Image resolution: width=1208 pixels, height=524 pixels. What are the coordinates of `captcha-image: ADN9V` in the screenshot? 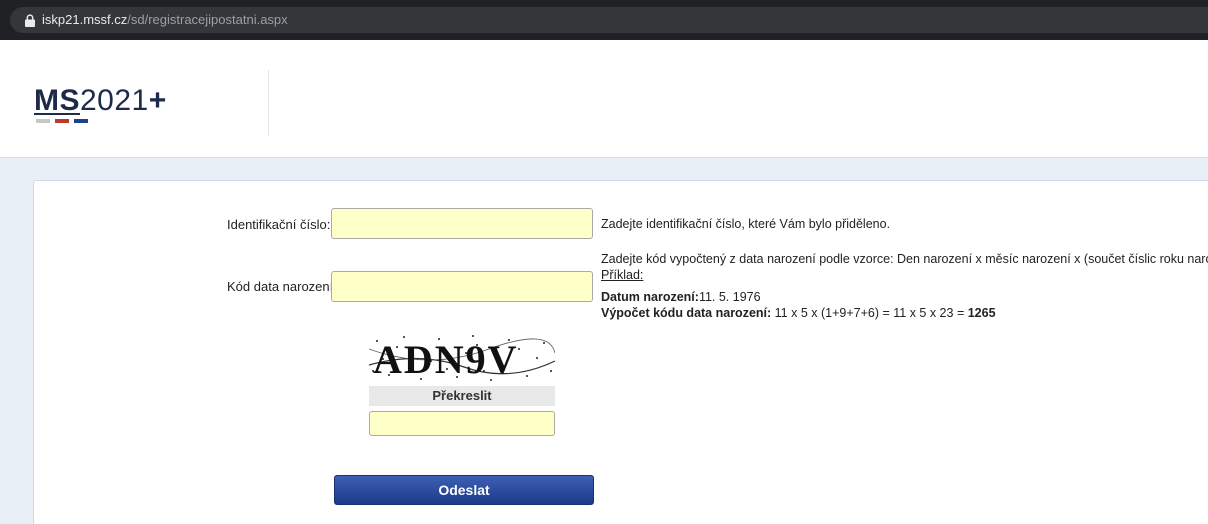 It's located at (462, 358).